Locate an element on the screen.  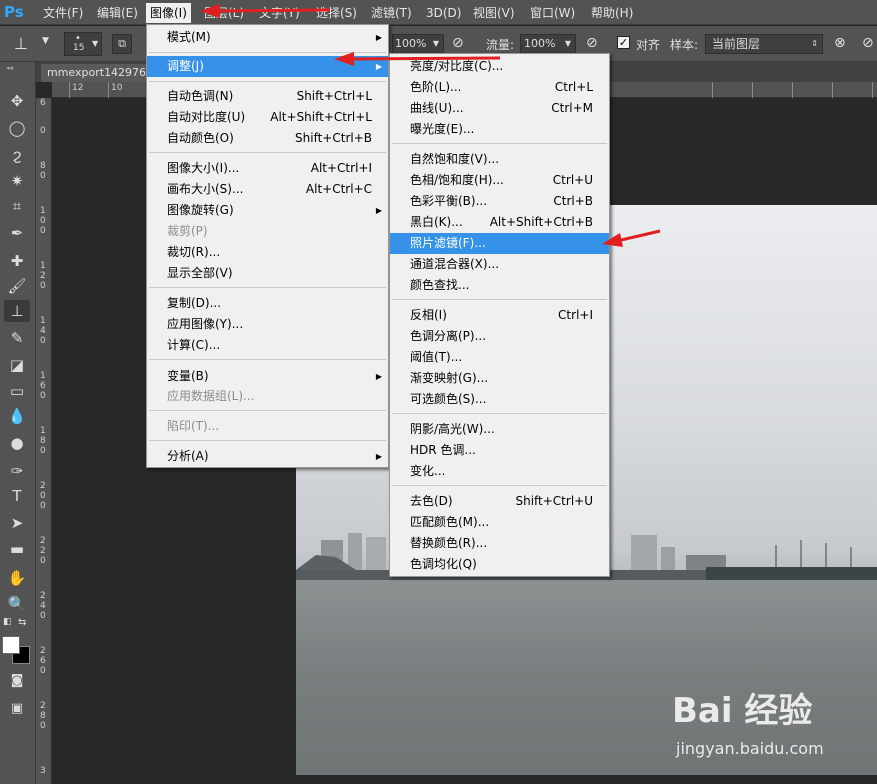
annotation-arrow-adjust is located at coordinates (425, 58).